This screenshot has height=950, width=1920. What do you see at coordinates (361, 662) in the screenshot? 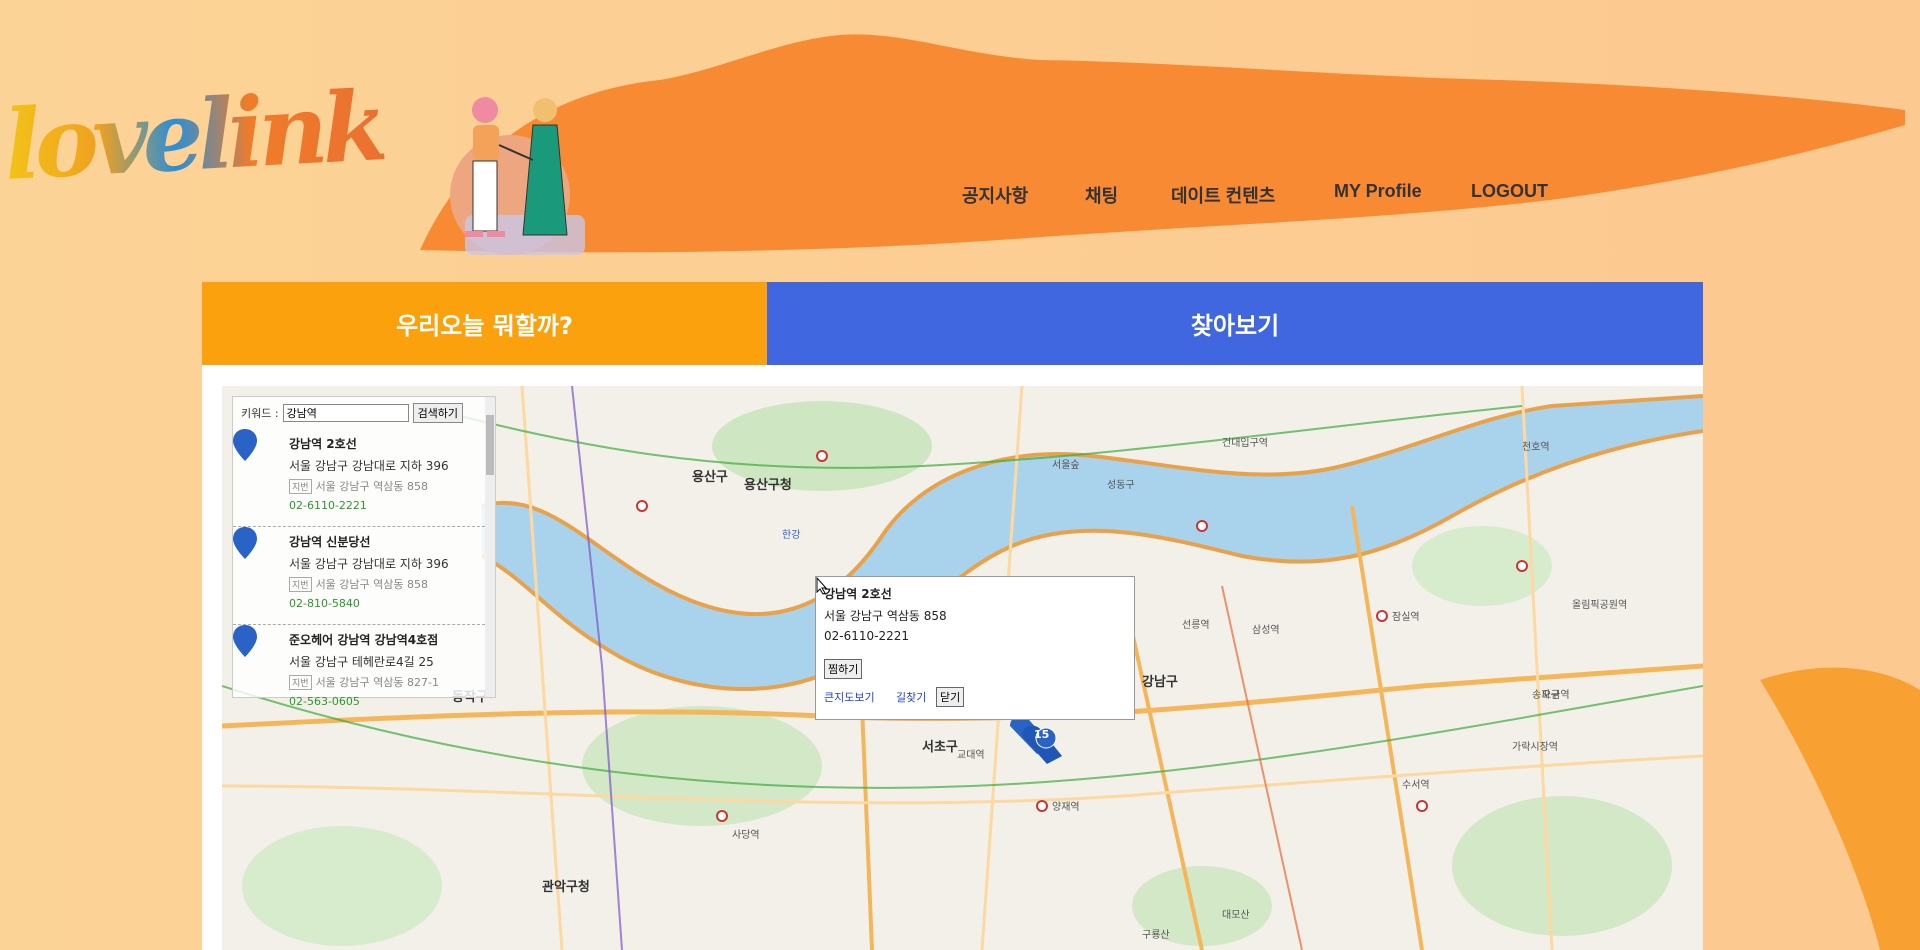
I see `result-address: 서울 강남구 테헤란로4길 25` at bounding box center [361, 662].